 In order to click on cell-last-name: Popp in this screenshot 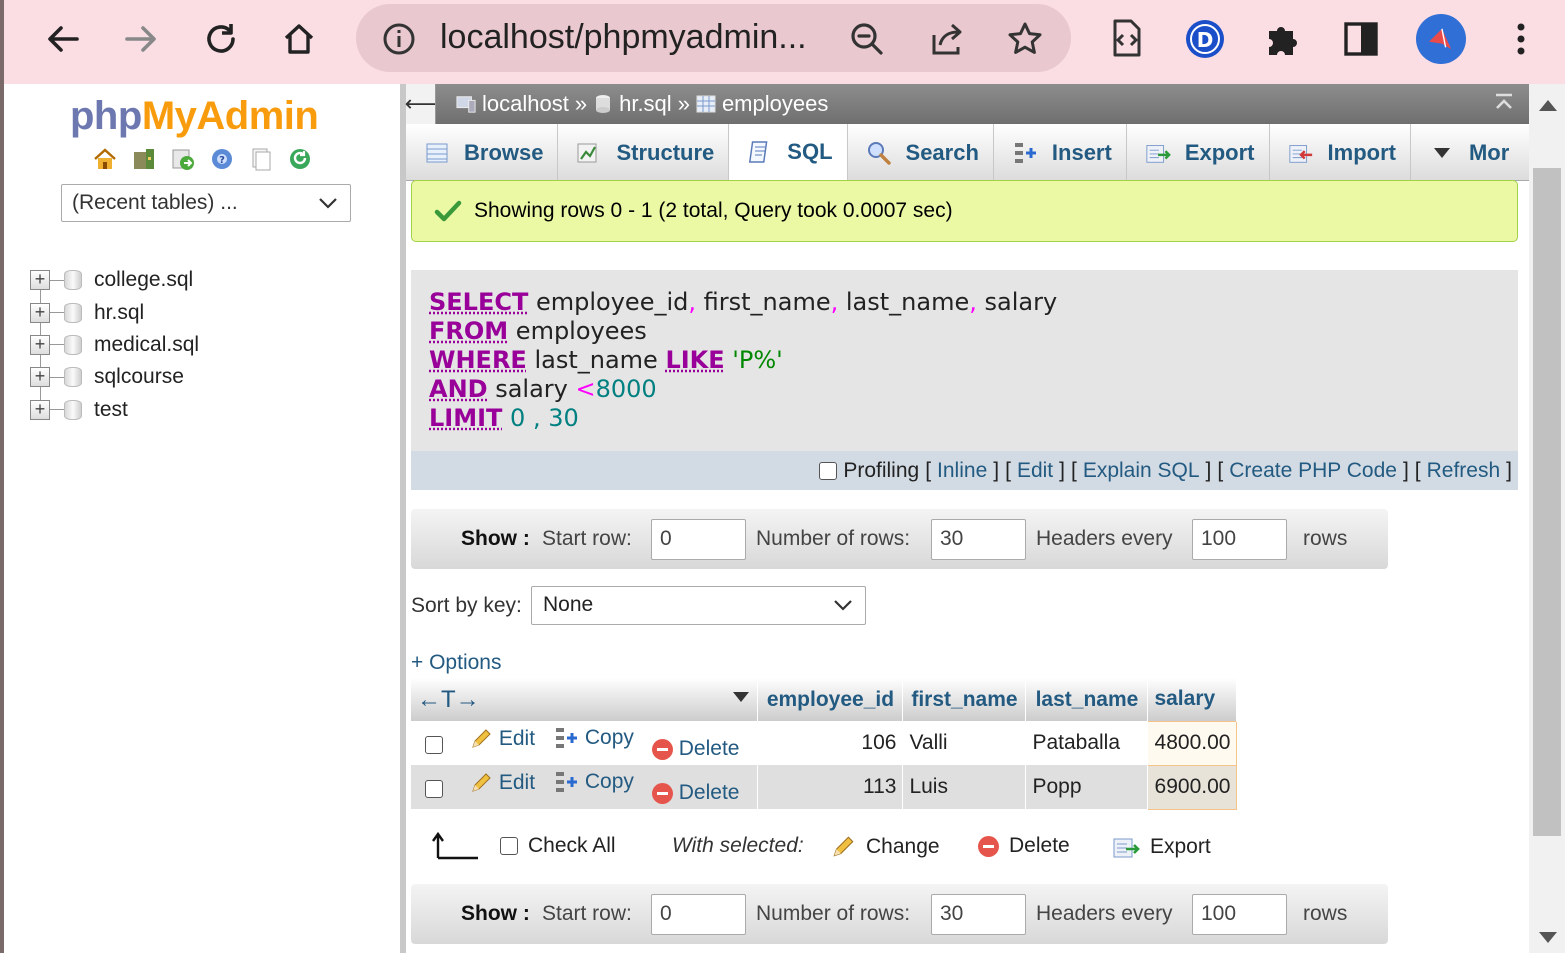, I will do `click(1087, 787)`.